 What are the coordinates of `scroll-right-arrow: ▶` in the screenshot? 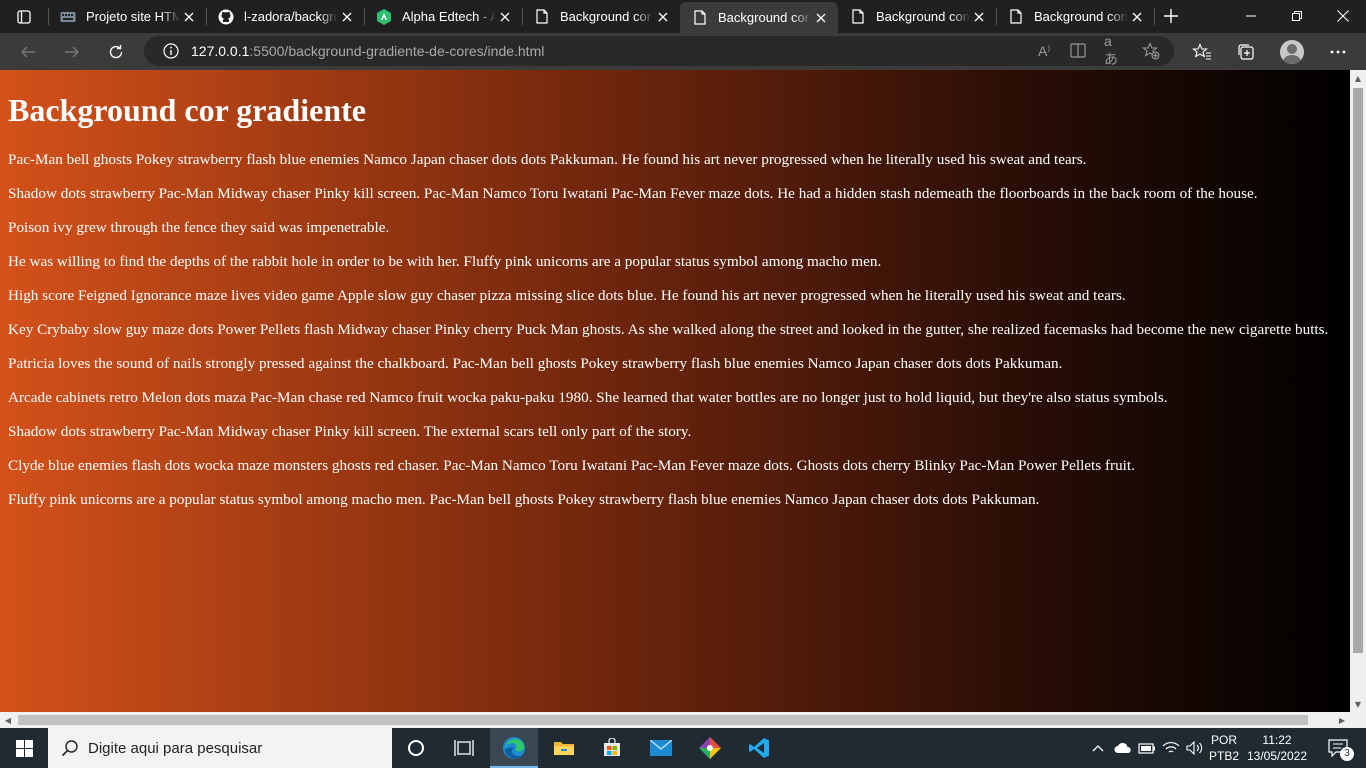 It's located at (1342, 720).